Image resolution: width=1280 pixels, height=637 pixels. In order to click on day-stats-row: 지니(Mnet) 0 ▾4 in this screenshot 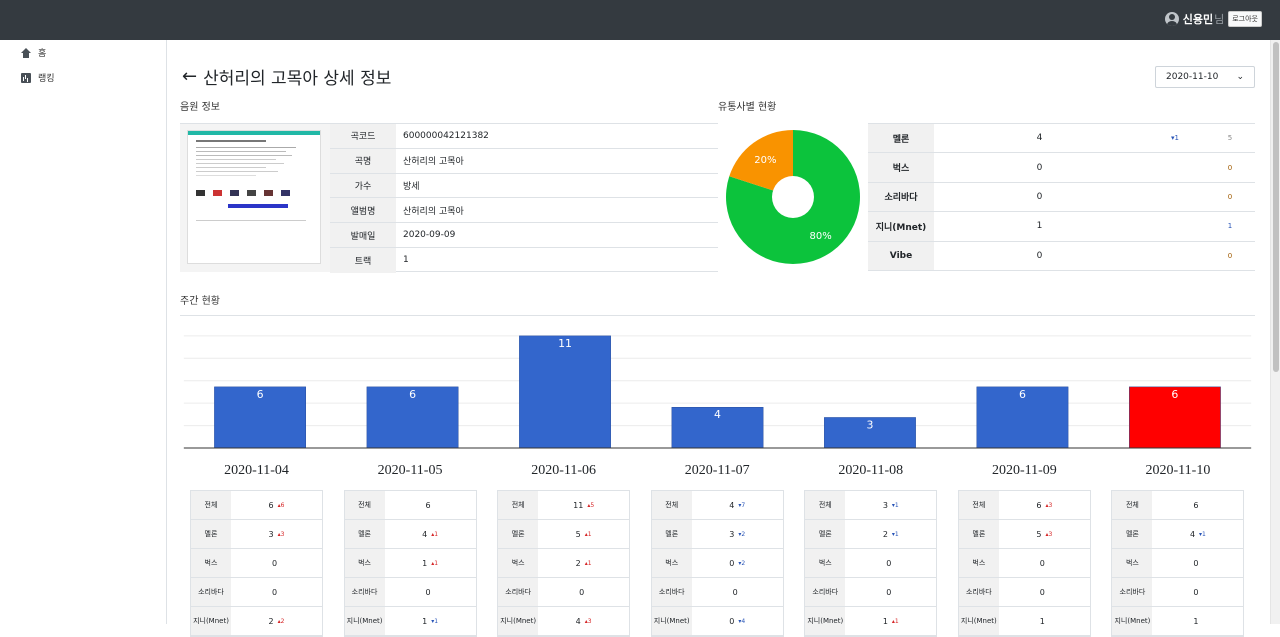, I will do `click(717, 621)`.